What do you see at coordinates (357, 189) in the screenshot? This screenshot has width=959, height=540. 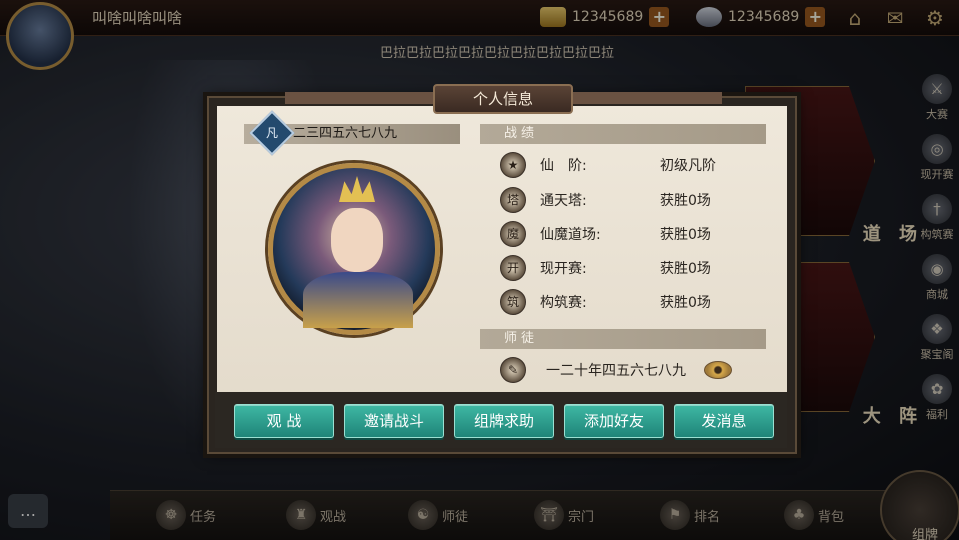 I see `portrait-crown` at bounding box center [357, 189].